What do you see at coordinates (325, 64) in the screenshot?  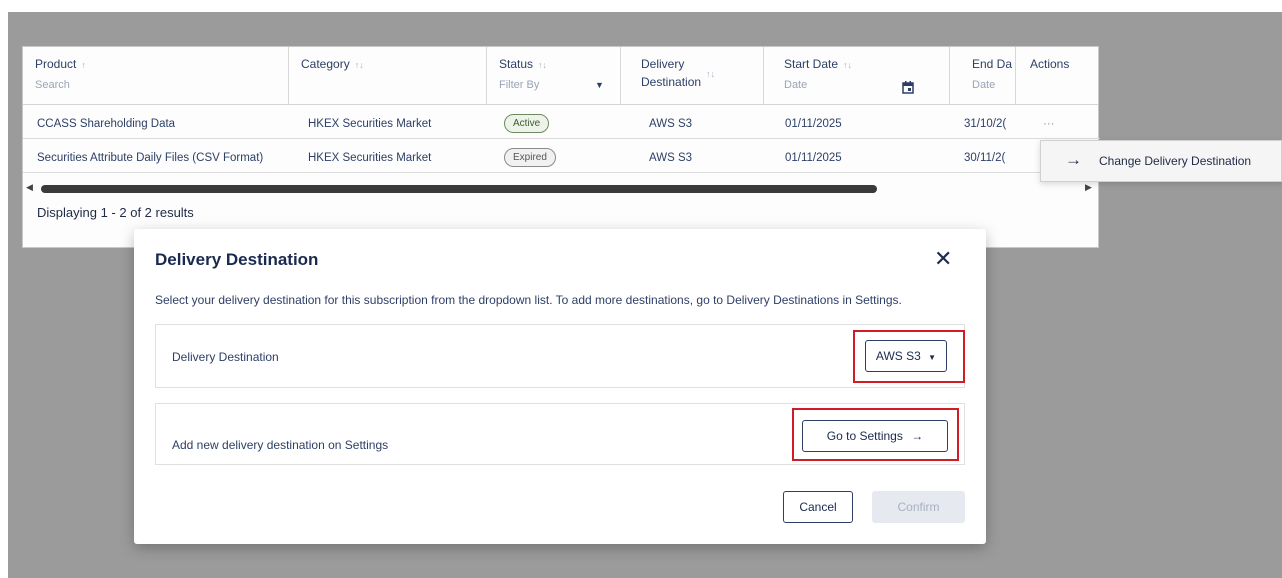 I see `column-category-label: Category` at bounding box center [325, 64].